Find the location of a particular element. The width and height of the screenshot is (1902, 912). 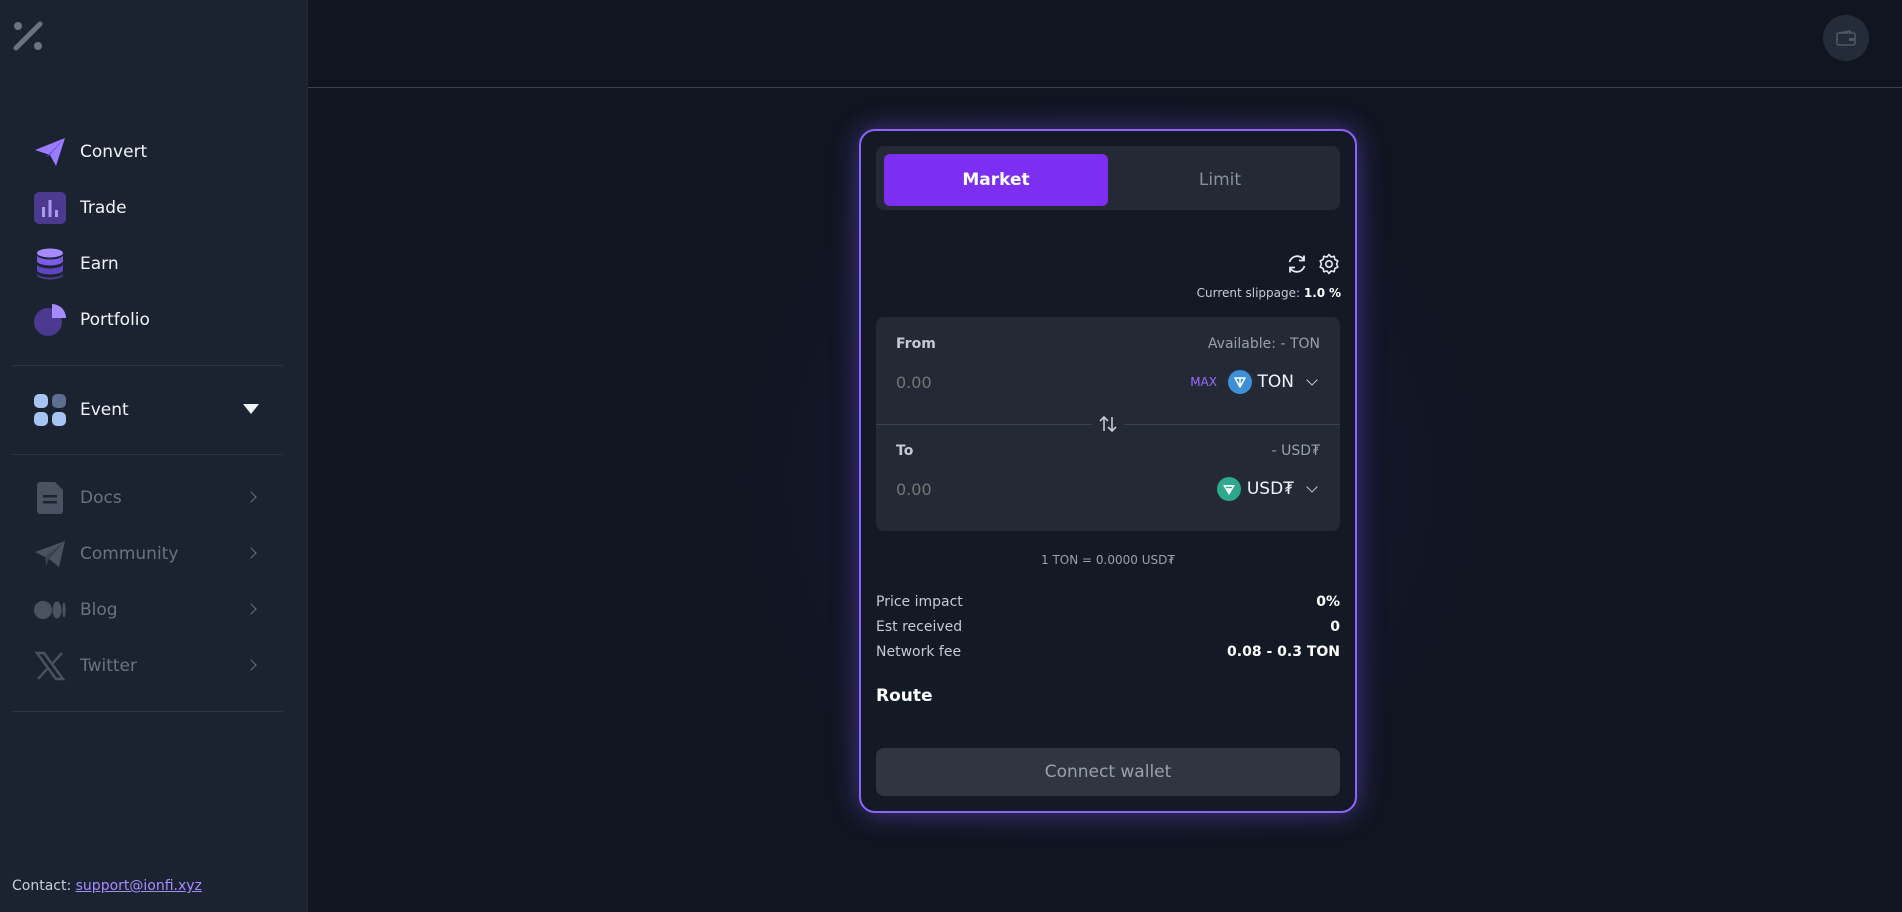

info-key: Price impact is located at coordinates (919, 602).